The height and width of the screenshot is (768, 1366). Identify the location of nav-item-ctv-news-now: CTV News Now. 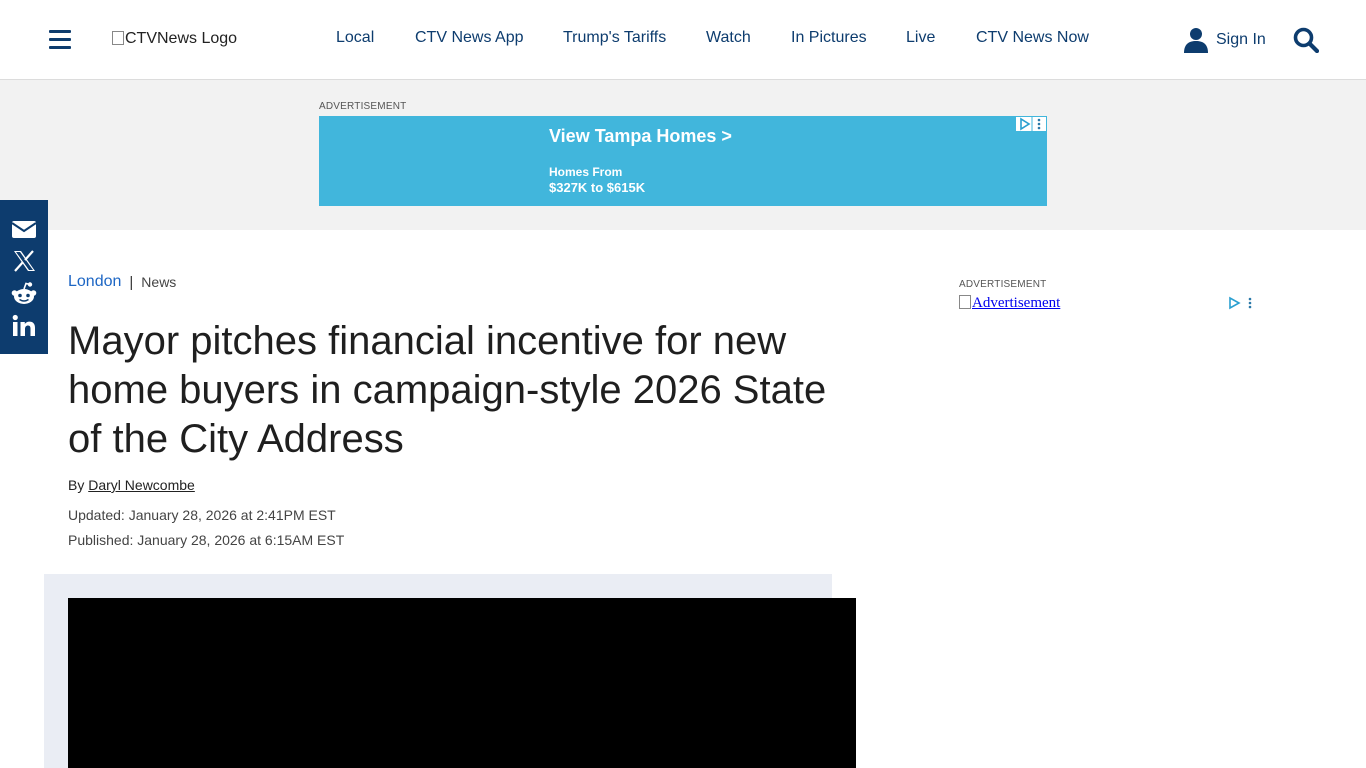
(1032, 38).